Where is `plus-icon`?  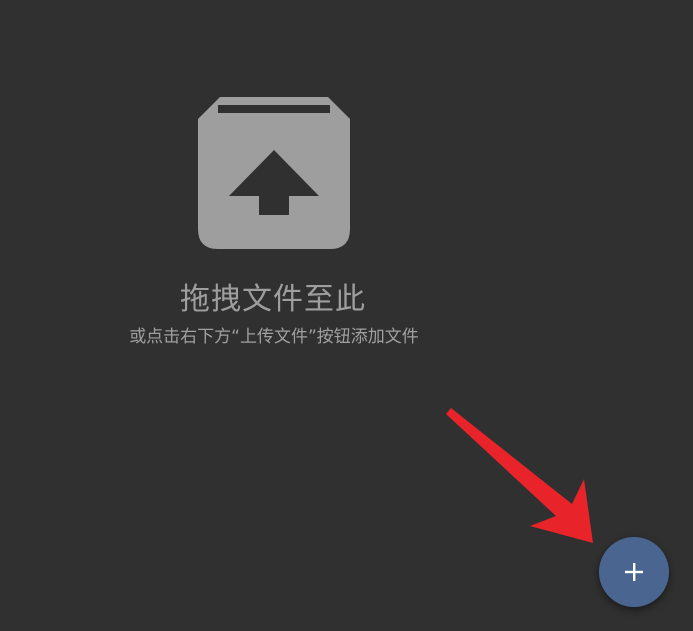 plus-icon is located at coordinates (634, 572).